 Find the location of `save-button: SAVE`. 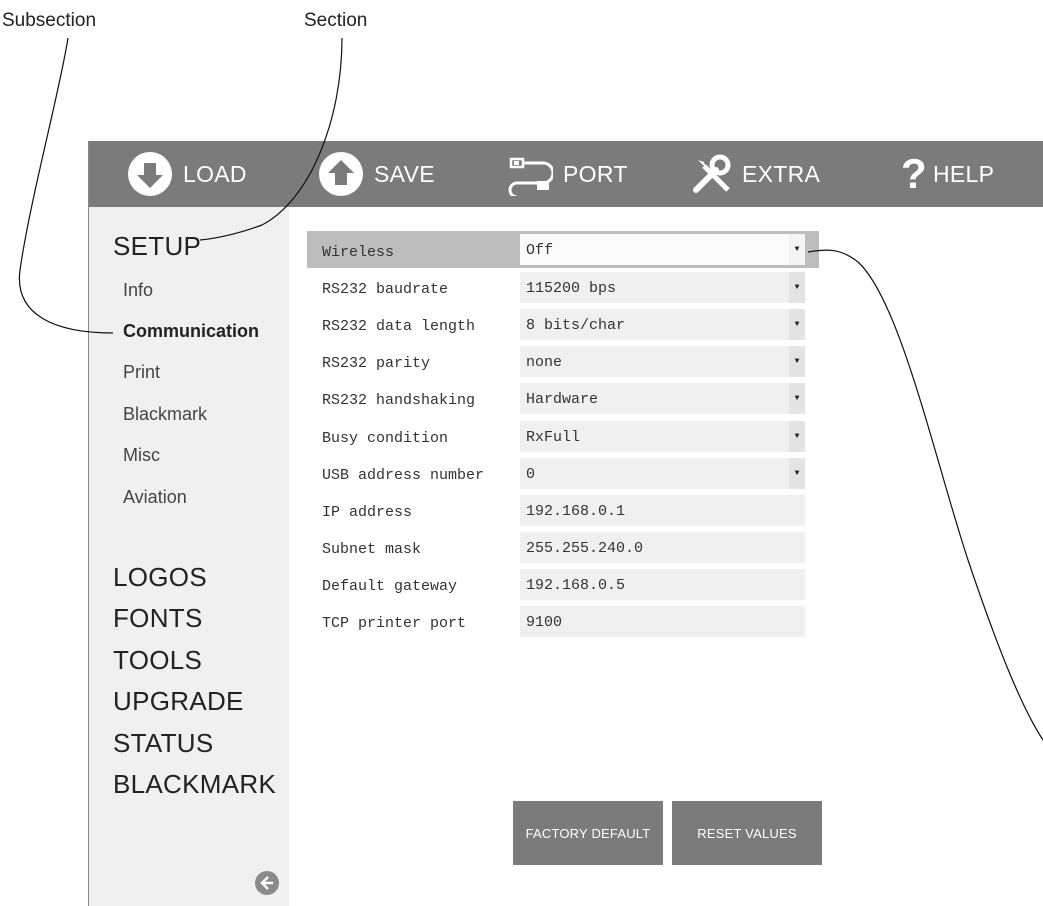

save-button: SAVE is located at coordinates (376, 174).